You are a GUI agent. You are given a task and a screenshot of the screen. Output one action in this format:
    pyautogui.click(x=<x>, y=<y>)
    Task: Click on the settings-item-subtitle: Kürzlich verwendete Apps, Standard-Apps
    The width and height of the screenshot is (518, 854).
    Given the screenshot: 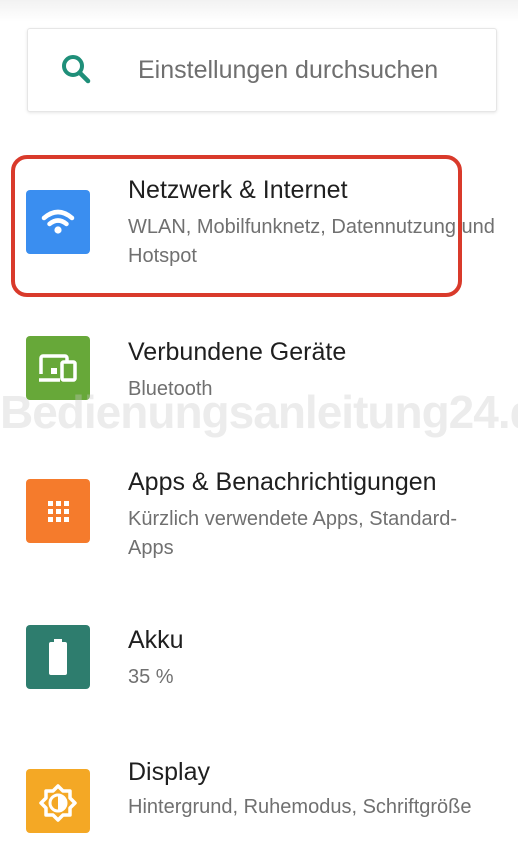 What is the action you would take?
    pyautogui.click(x=293, y=533)
    